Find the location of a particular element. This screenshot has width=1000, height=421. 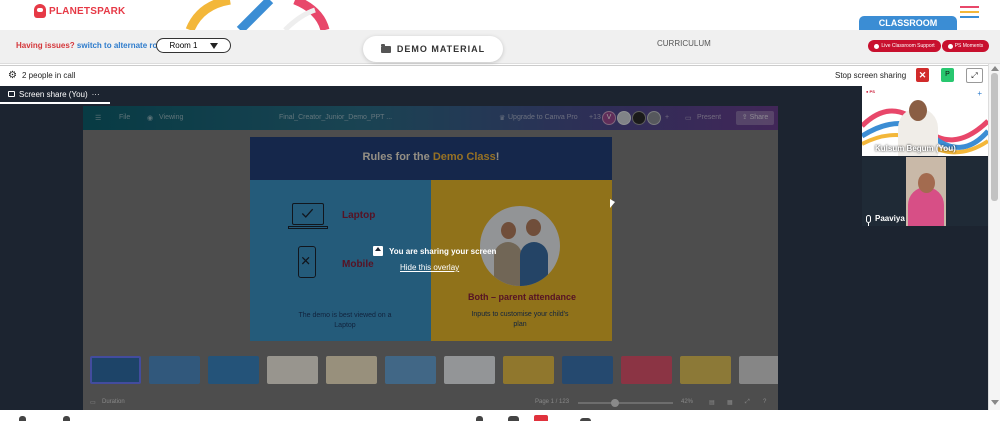

participant-name-bar: Kulsum Begum (You) is located at coordinates (911, 150).